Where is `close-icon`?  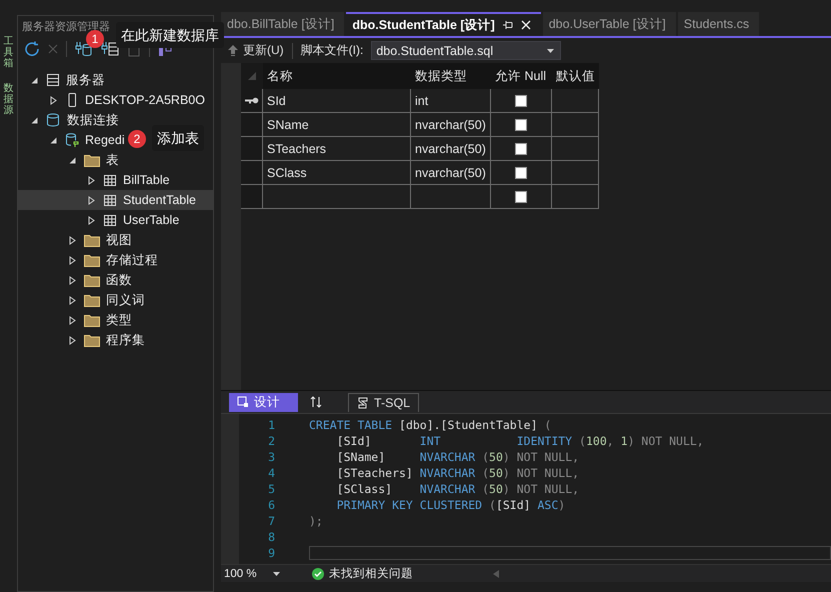 close-icon is located at coordinates (525, 25).